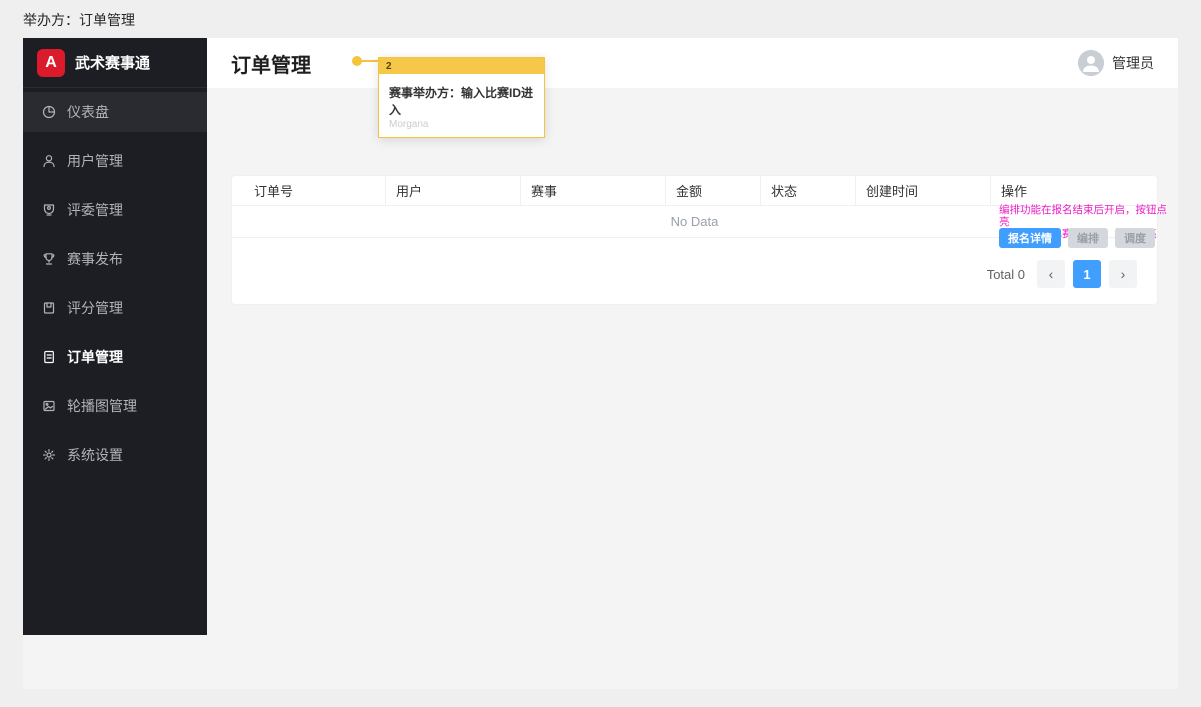  What do you see at coordinates (1123, 274) in the screenshot?
I see `next-page-button: ›` at bounding box center [1123, 274].